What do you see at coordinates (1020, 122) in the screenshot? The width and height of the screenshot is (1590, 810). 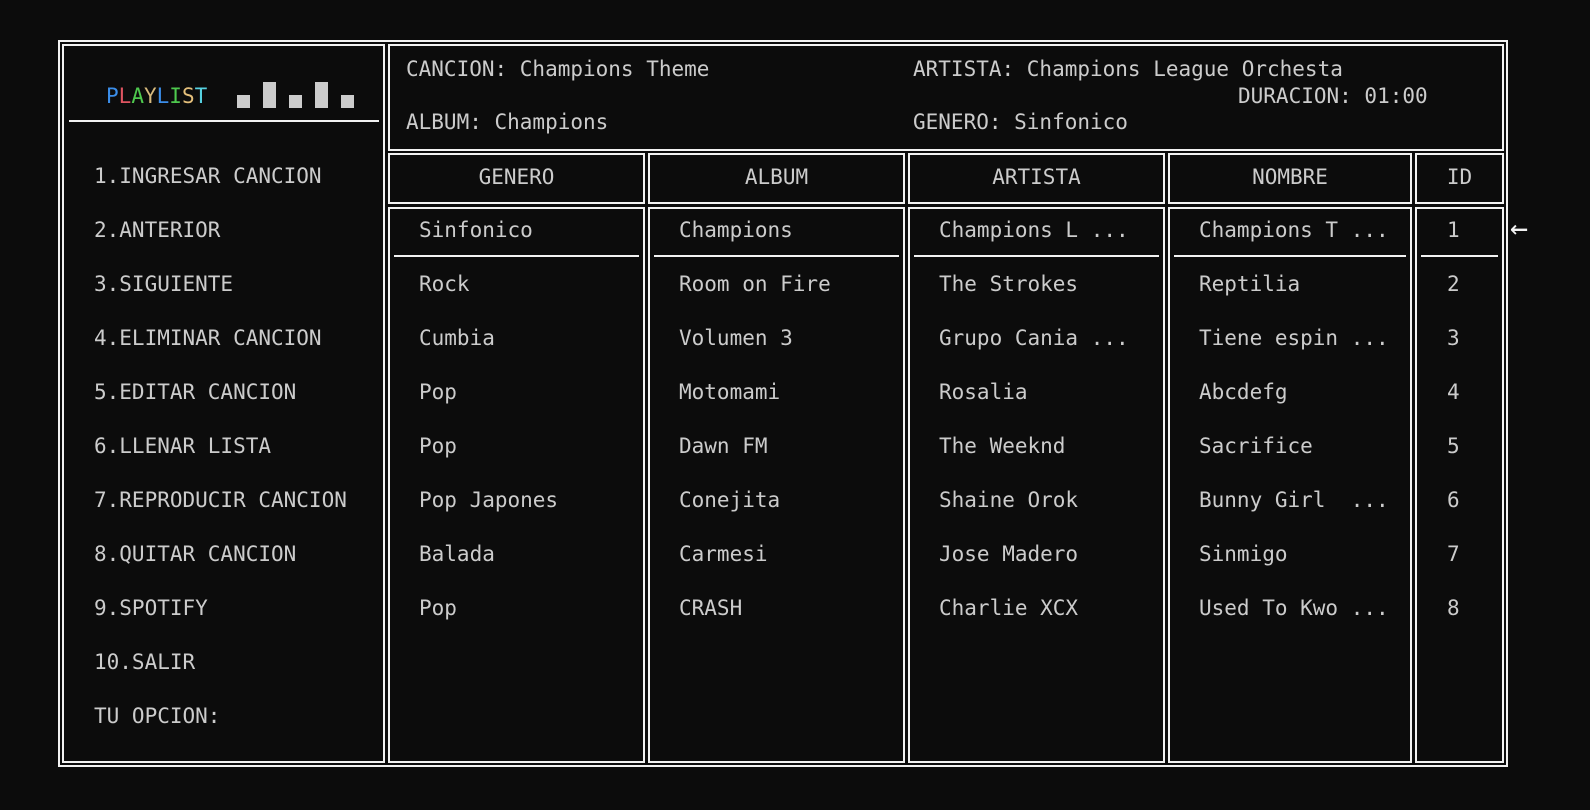 I see `genre-name: GENERO: Sinfonico` at bounding box center [1020, 122].